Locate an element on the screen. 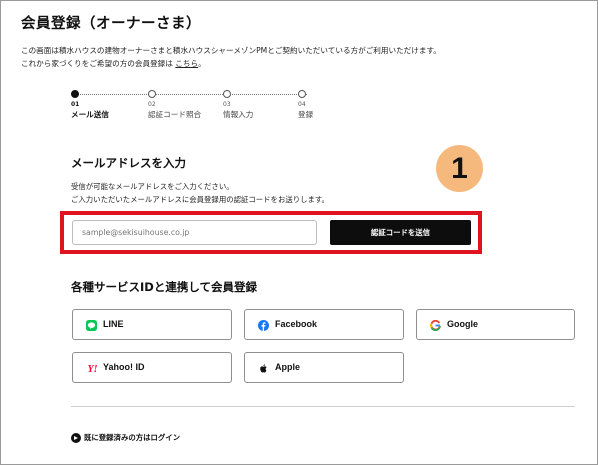 The width and height of the screenshot is (598, 465). section-divider is located at coordinates (323, 406).